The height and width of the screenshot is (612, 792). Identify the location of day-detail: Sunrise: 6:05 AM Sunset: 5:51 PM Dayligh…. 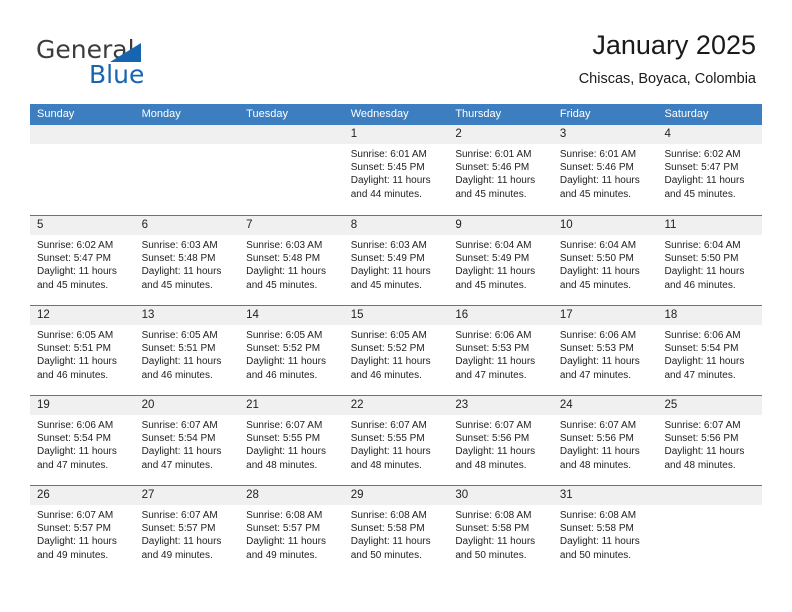
(187, 353).